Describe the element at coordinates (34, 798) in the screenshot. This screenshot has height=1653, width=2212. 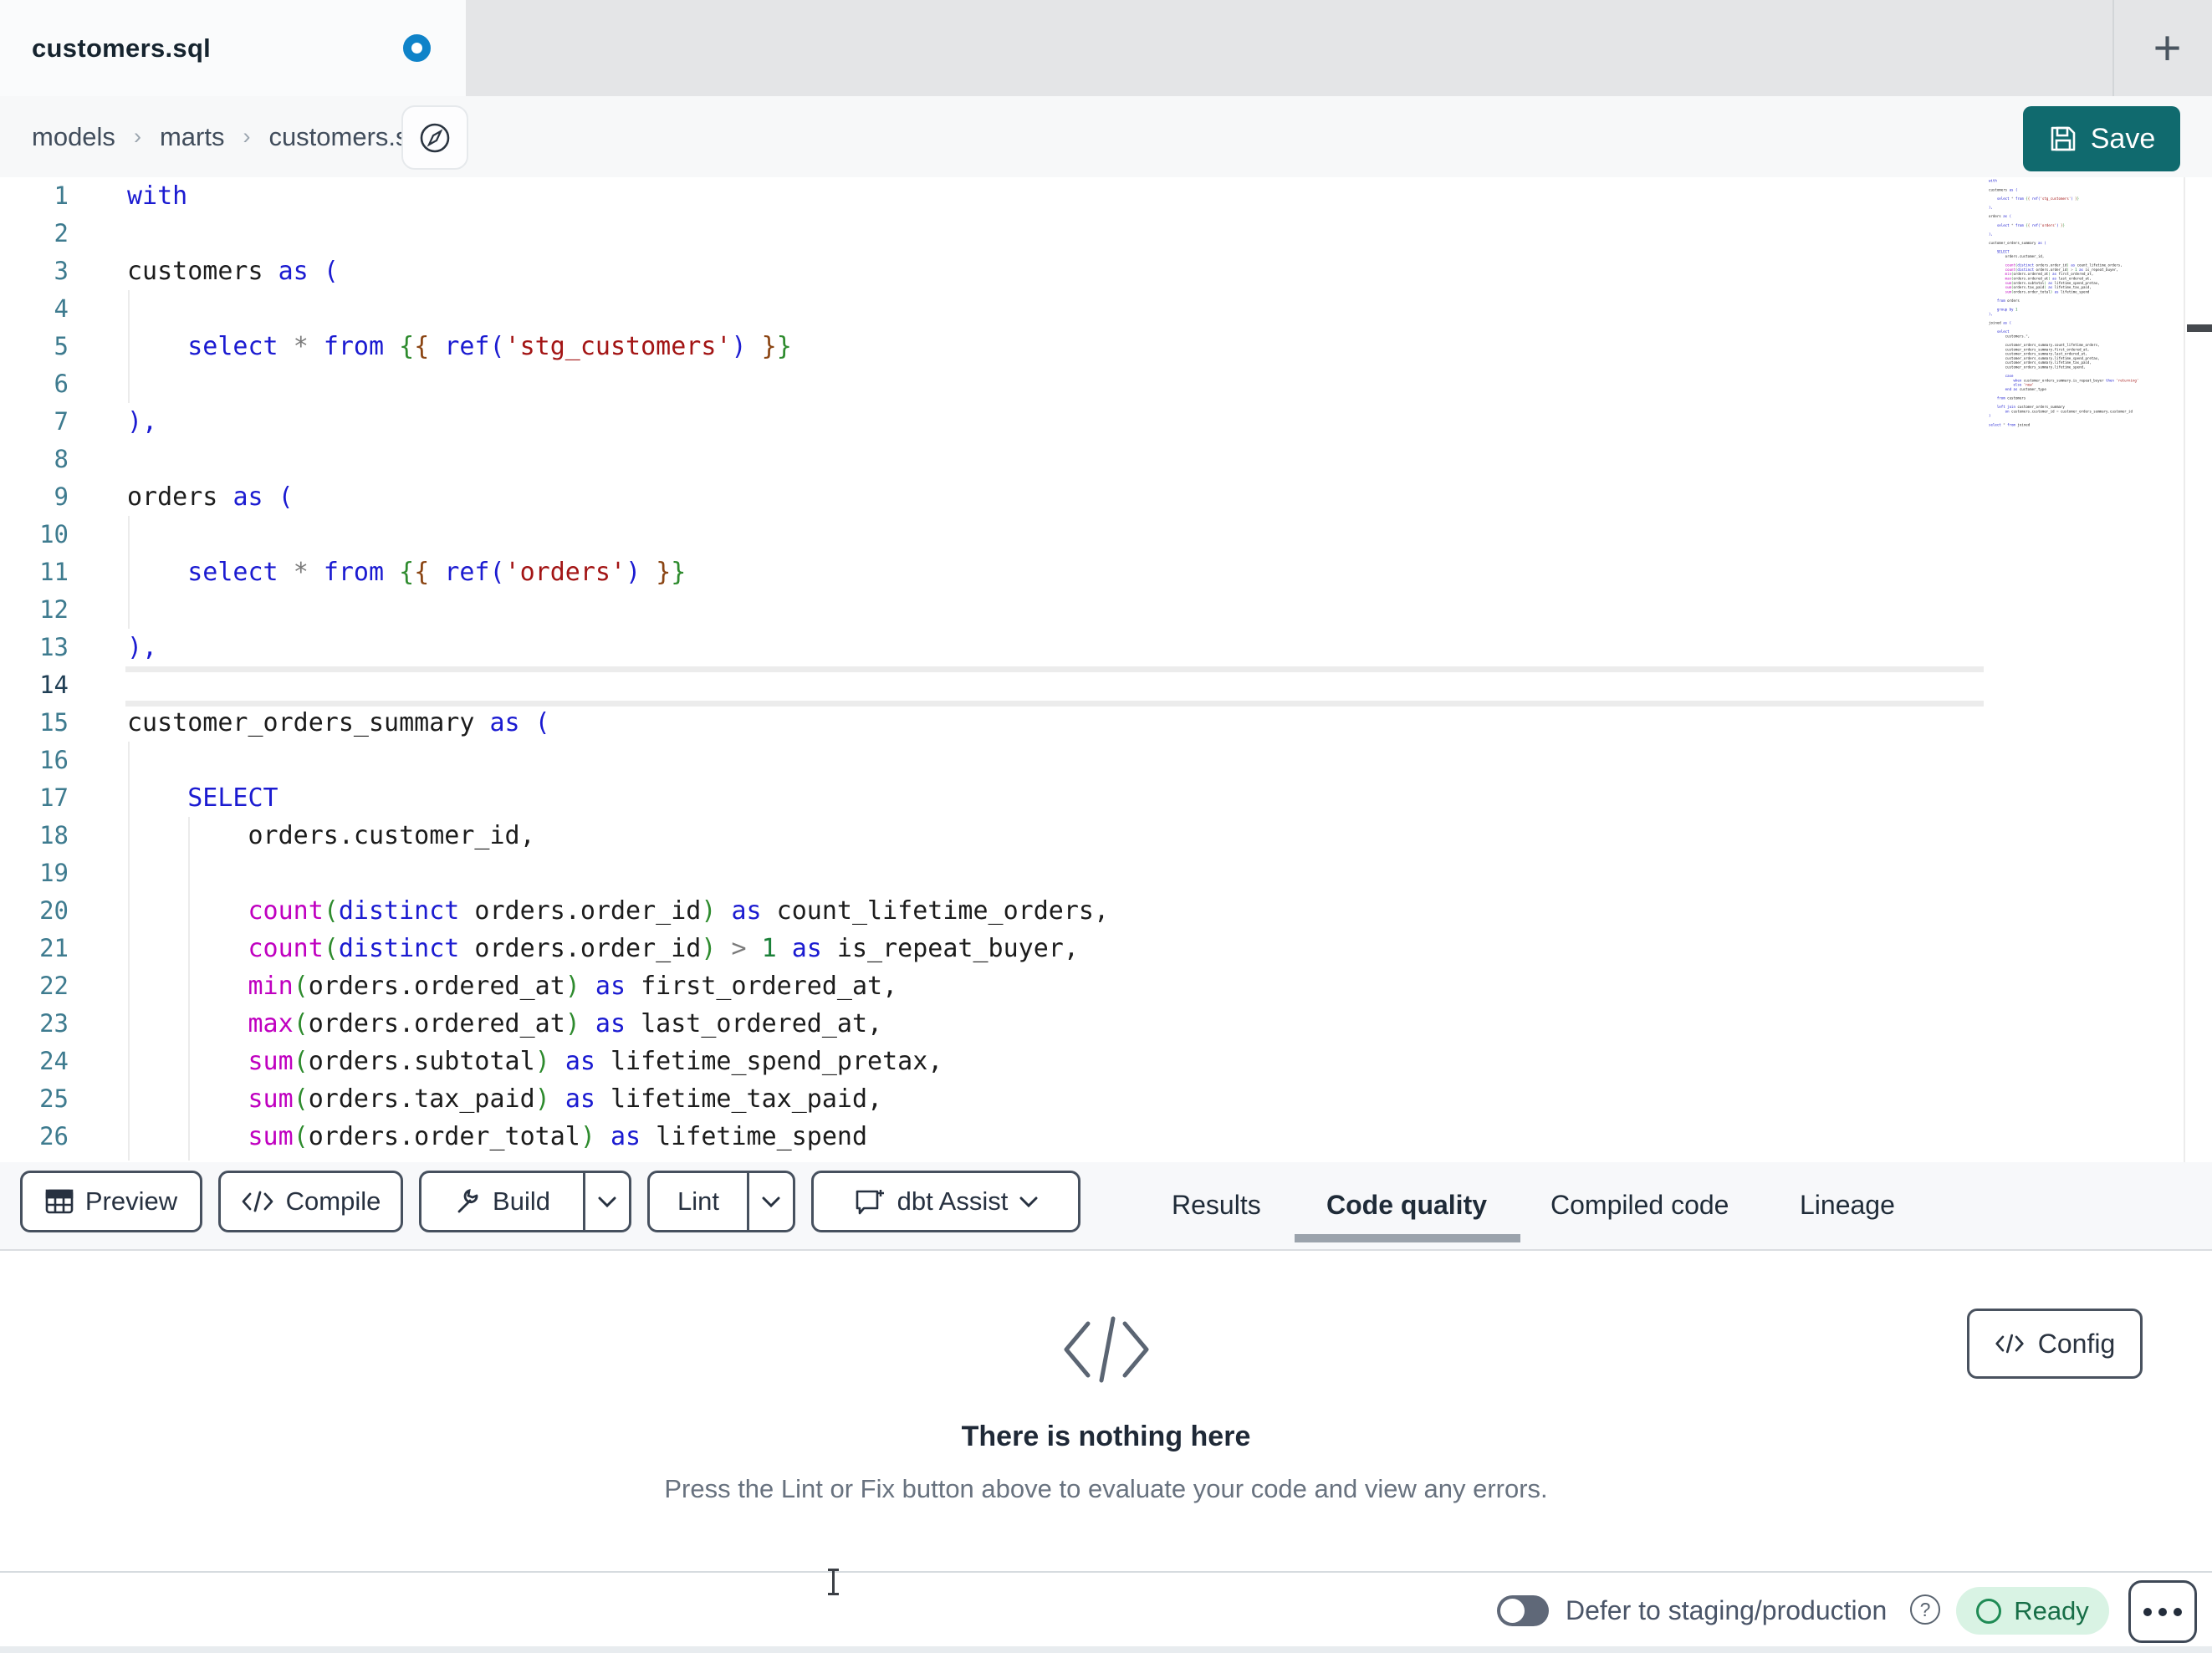
I see `line-number: 17` at that location.